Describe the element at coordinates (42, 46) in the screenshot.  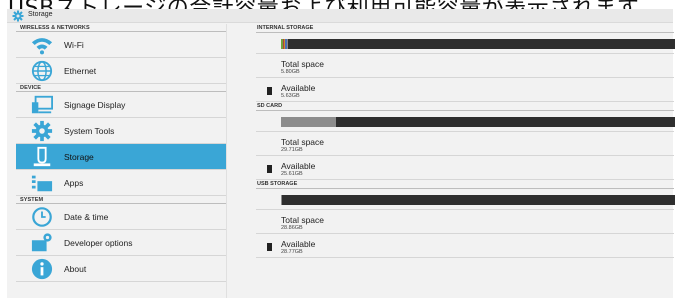
I see `wifi-icon` at that location.